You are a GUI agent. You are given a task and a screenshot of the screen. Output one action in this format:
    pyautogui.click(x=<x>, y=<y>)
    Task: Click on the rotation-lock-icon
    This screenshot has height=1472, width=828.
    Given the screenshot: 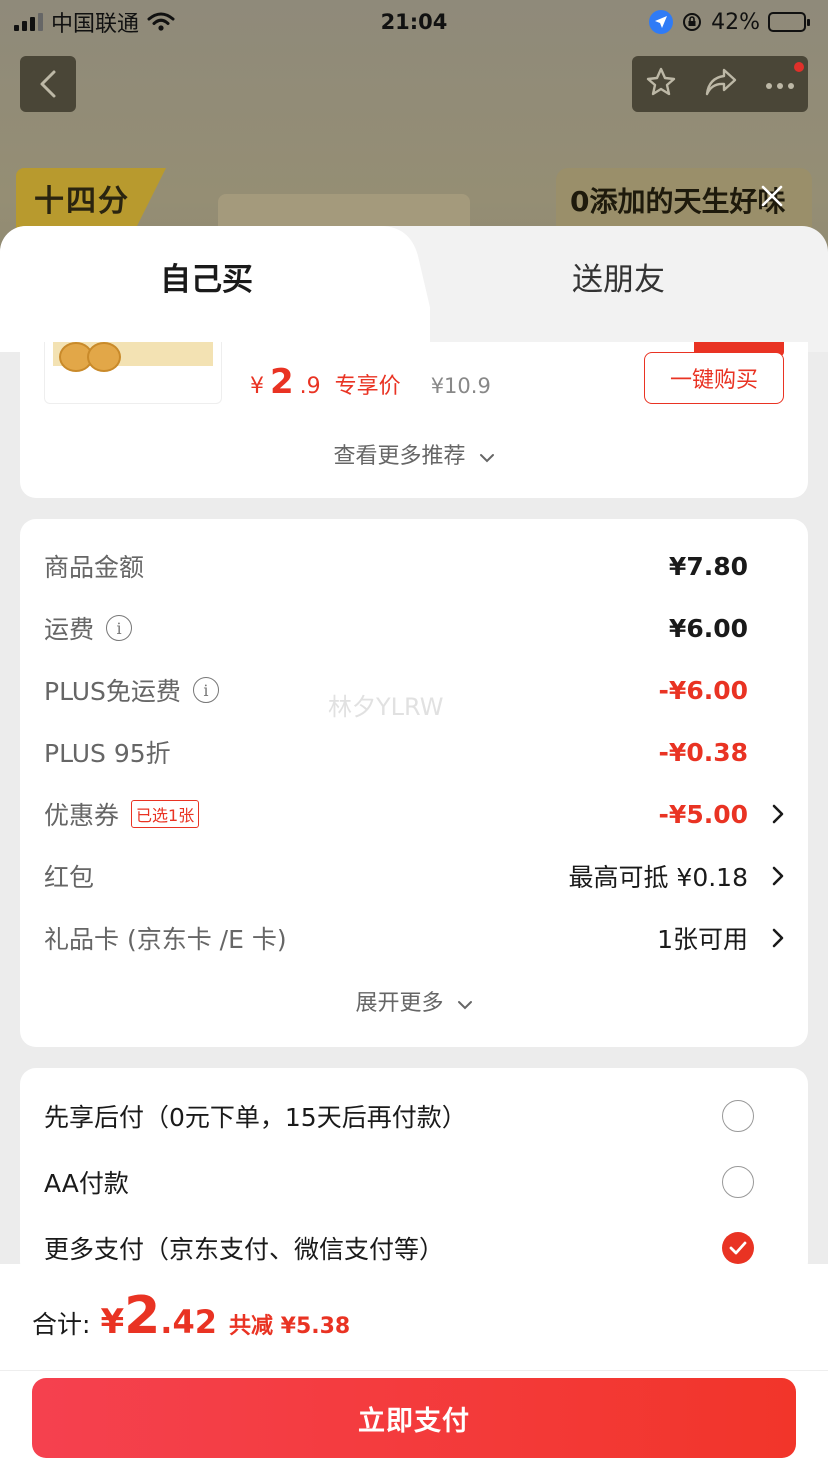 What is the action you would take?
    pyautogui.click(x=692, y=22)
    